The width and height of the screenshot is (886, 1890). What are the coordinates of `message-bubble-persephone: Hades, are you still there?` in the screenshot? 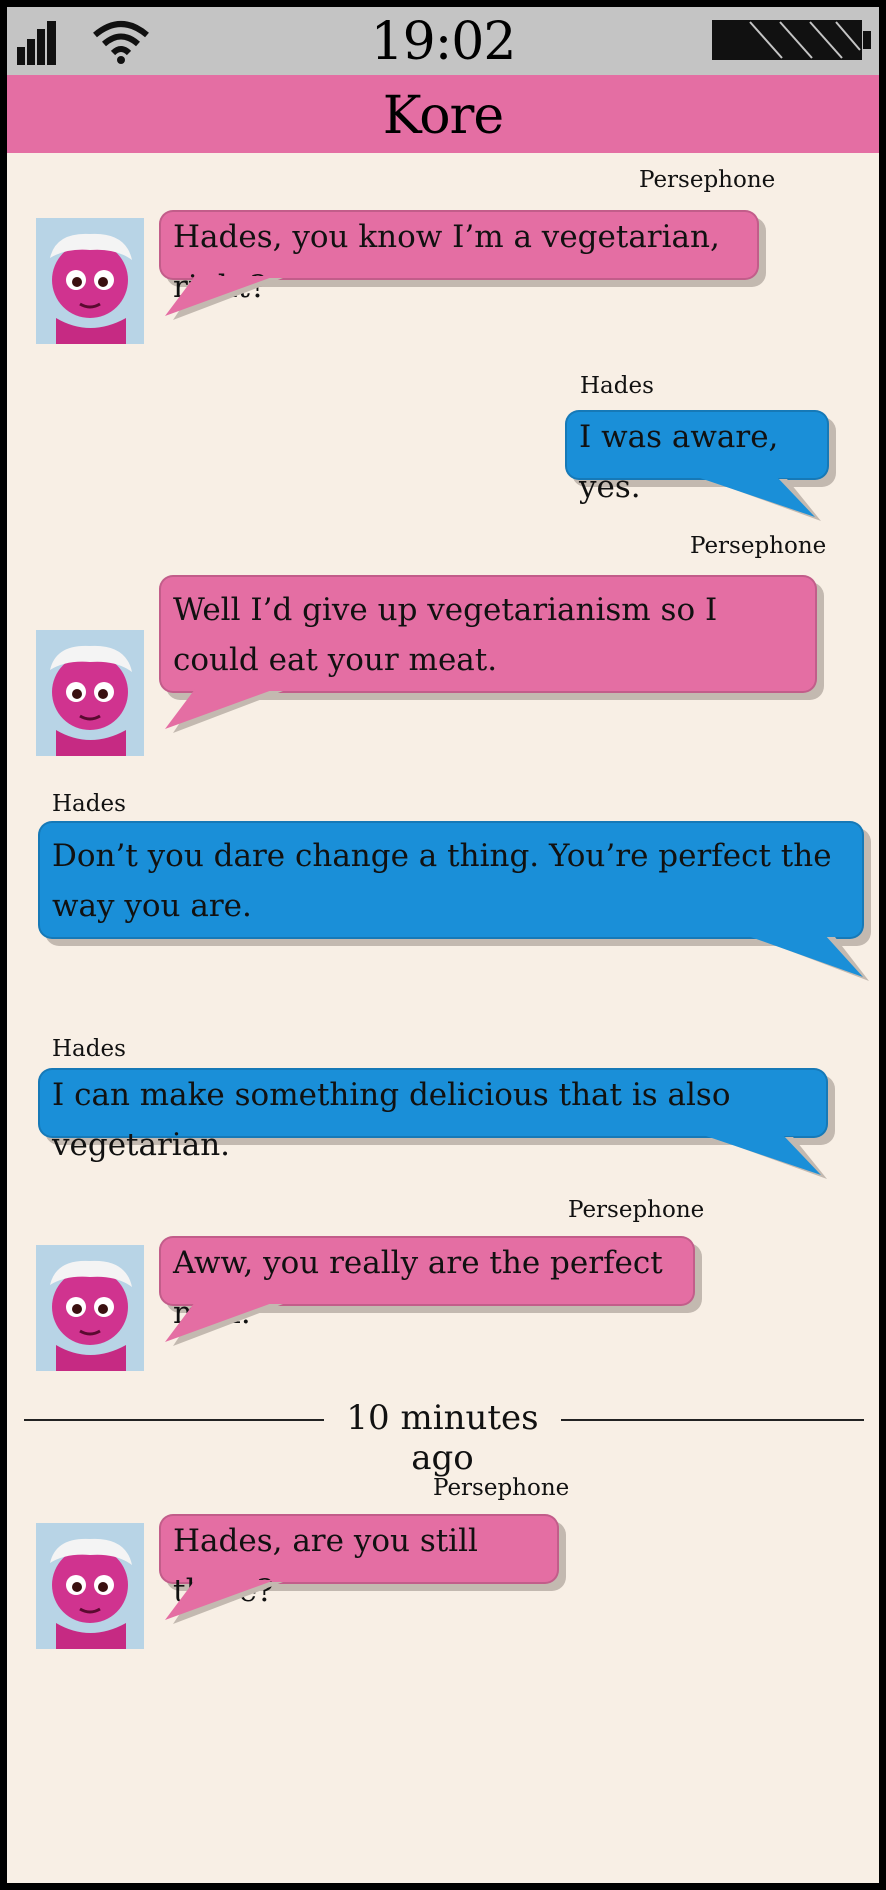 It's located at (359, 1561).